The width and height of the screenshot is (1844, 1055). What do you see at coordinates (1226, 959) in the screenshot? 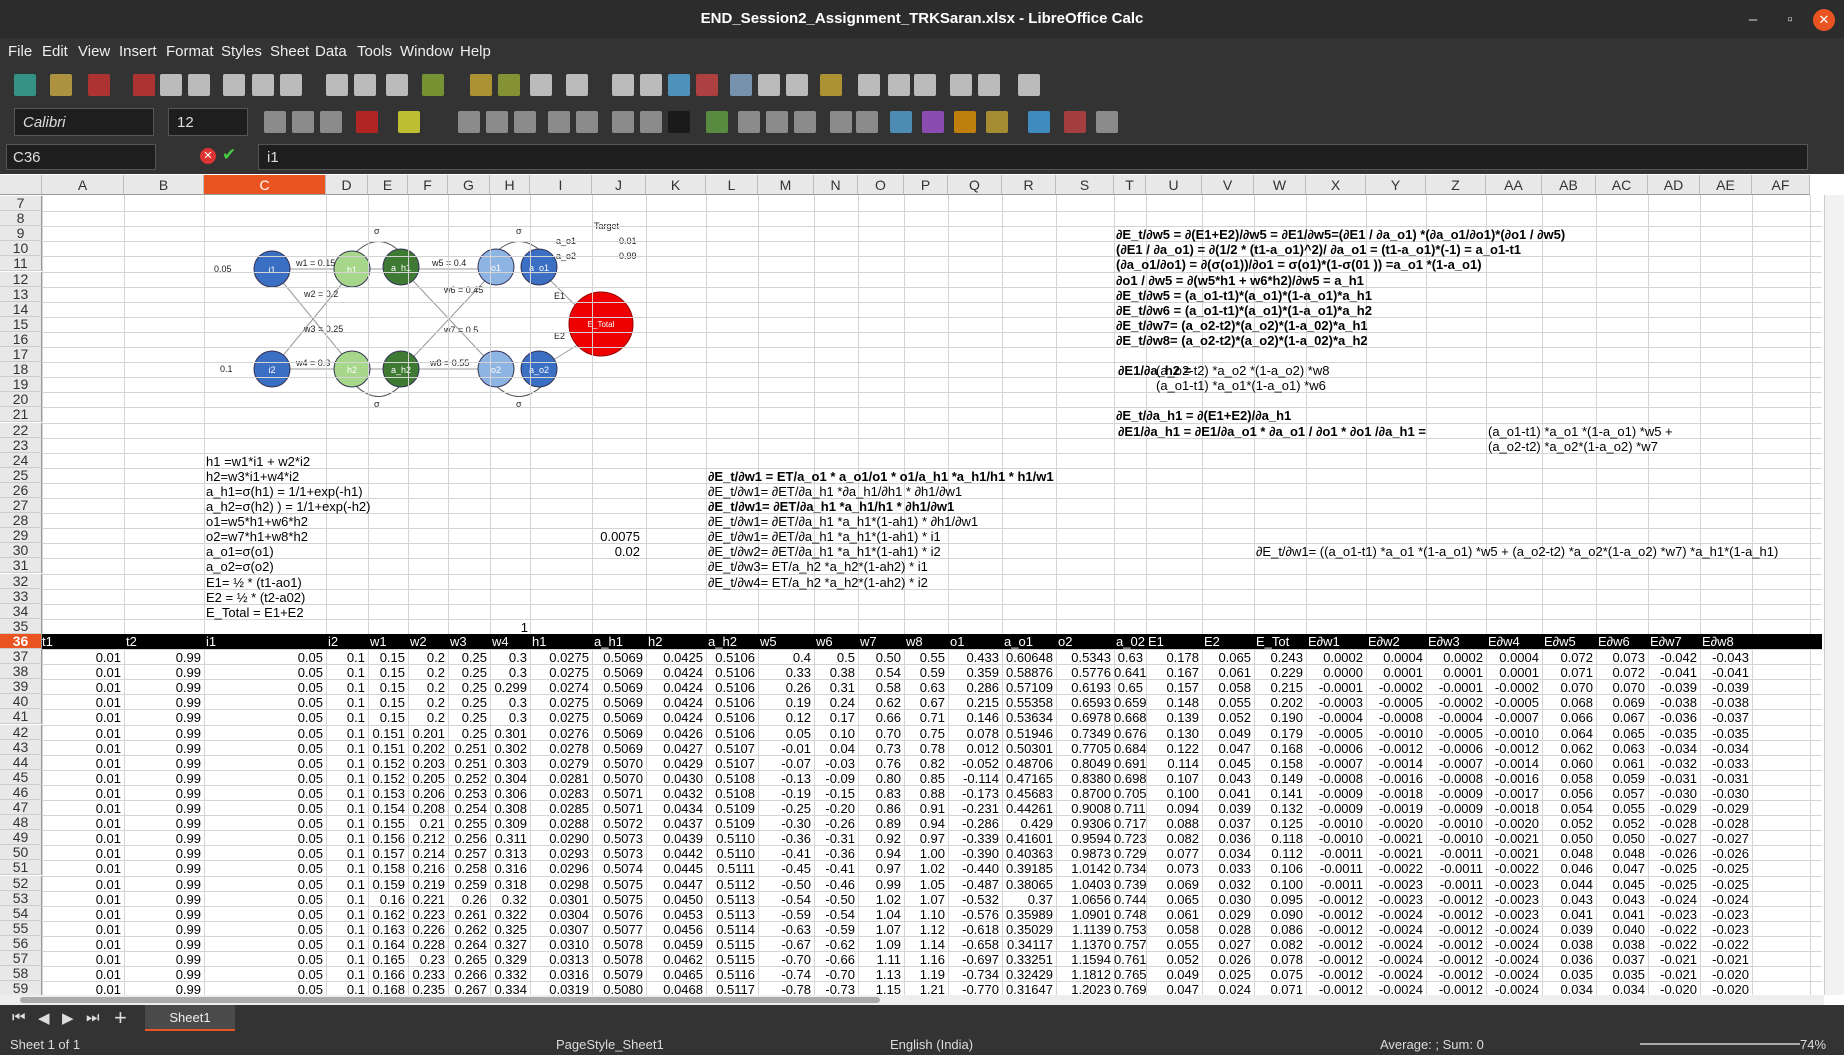
I see `table-cell: 0.026` at bounding box center [1226, 959].